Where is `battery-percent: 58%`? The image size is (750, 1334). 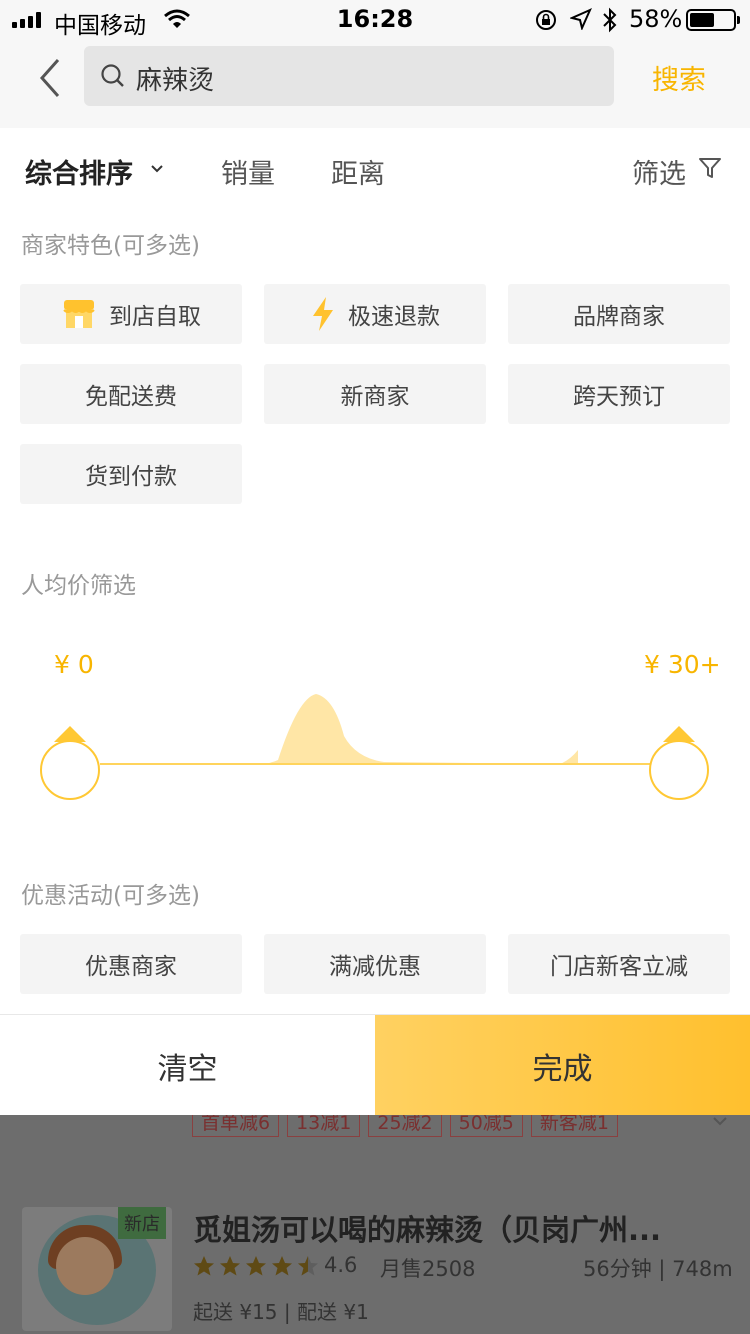
battery-percent: 58% is located at coordinates (656, 19).